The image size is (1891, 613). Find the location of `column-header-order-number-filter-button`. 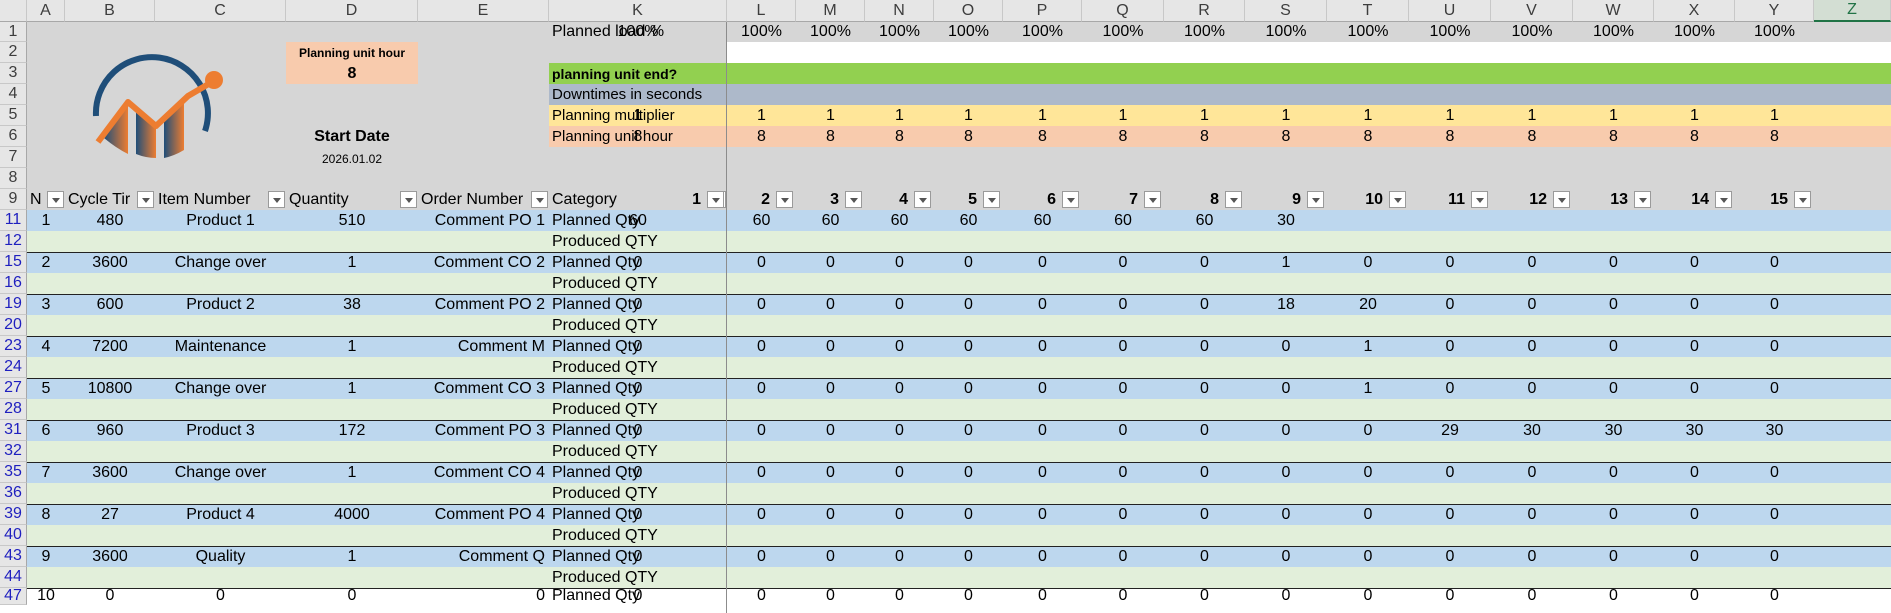

column-header-order-number-filter-button is located at coordinates (539, 199).